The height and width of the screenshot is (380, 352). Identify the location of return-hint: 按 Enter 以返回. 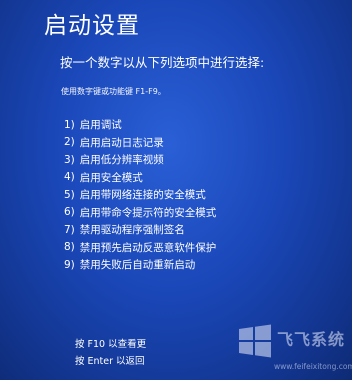
(110, 361).